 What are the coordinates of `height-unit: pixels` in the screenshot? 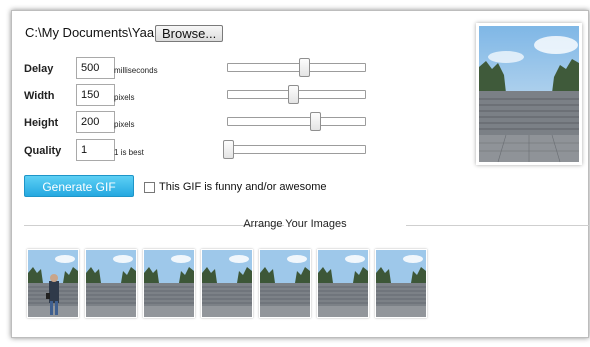 It's located at (124, 124).